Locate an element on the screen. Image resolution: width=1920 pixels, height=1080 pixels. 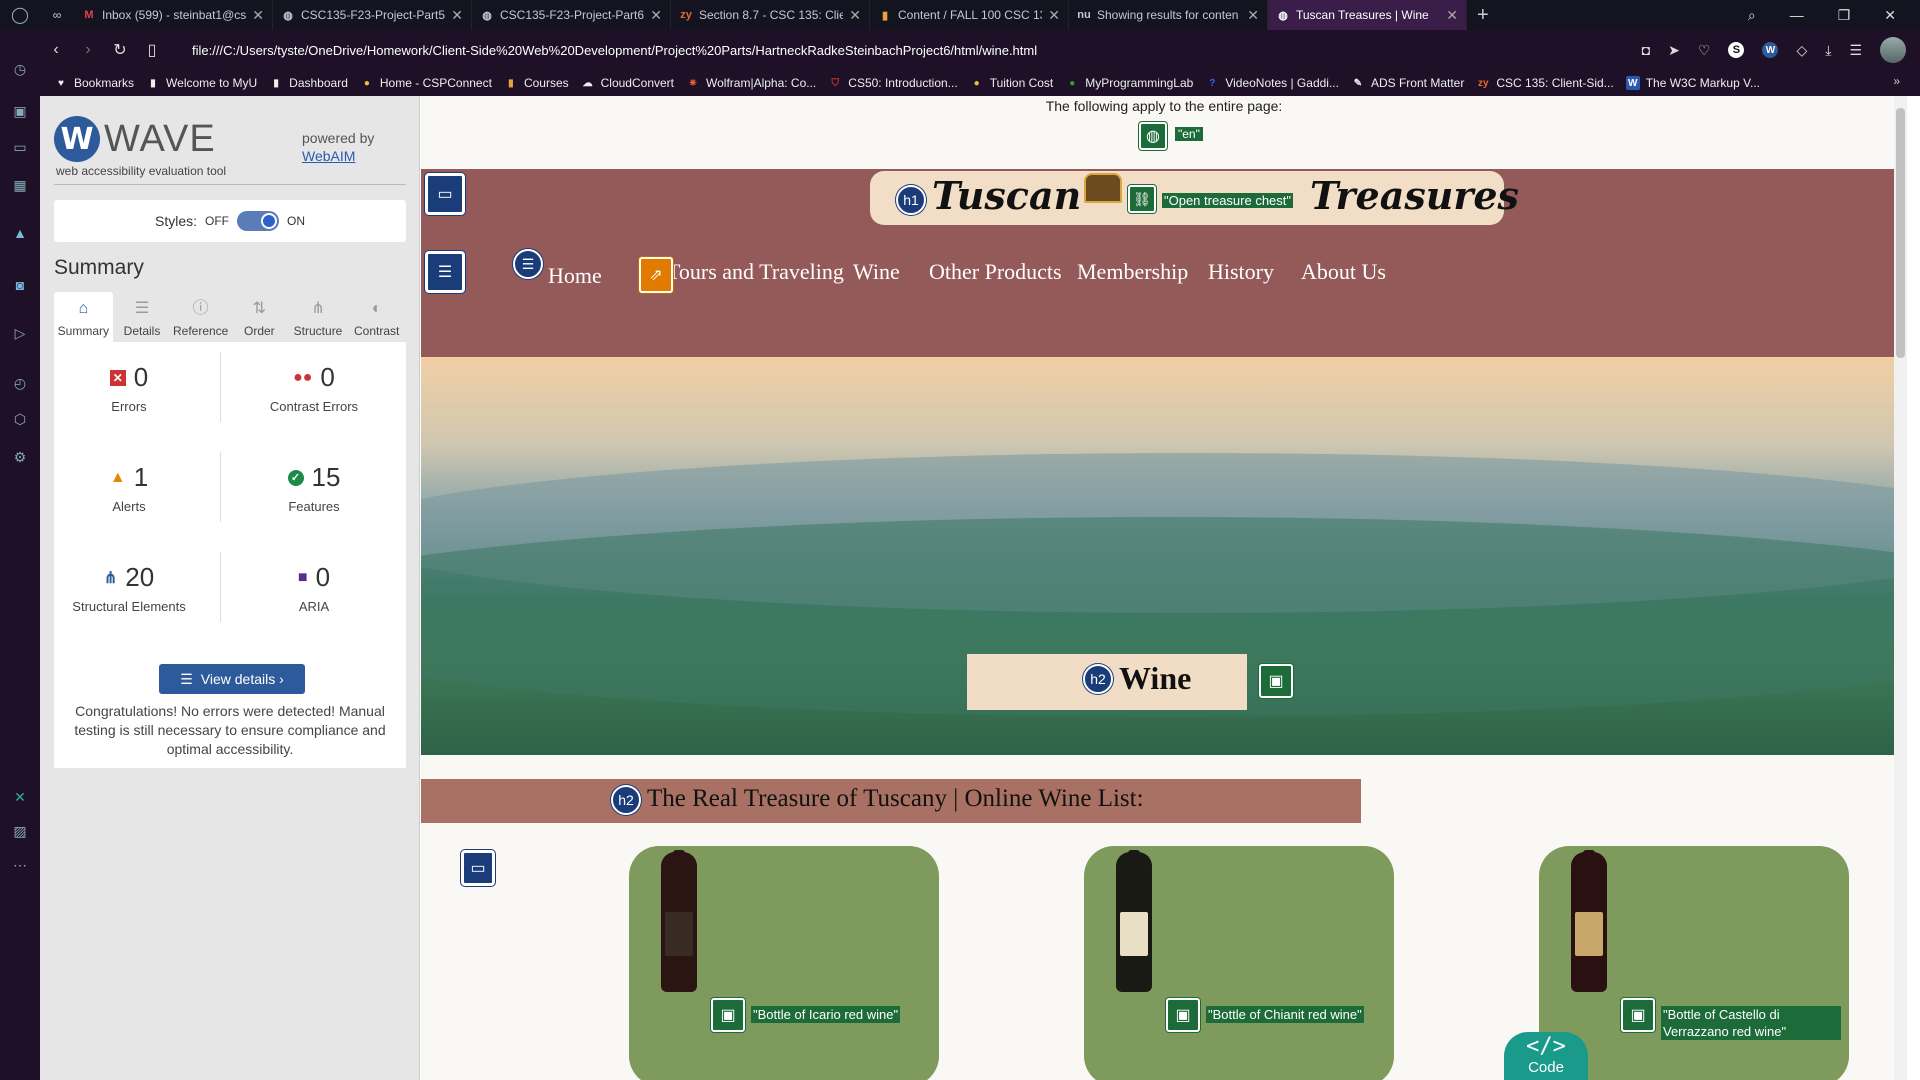
wine-card: ▣ "Bottle of Icario red wine" is located at coordinates (784, 963).